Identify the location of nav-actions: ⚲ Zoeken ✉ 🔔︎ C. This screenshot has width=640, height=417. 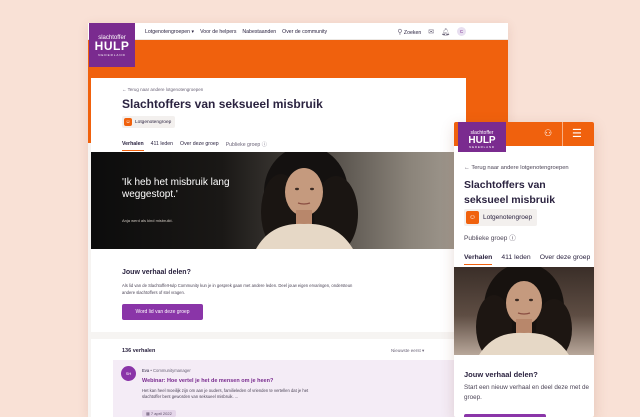
(431, 31).